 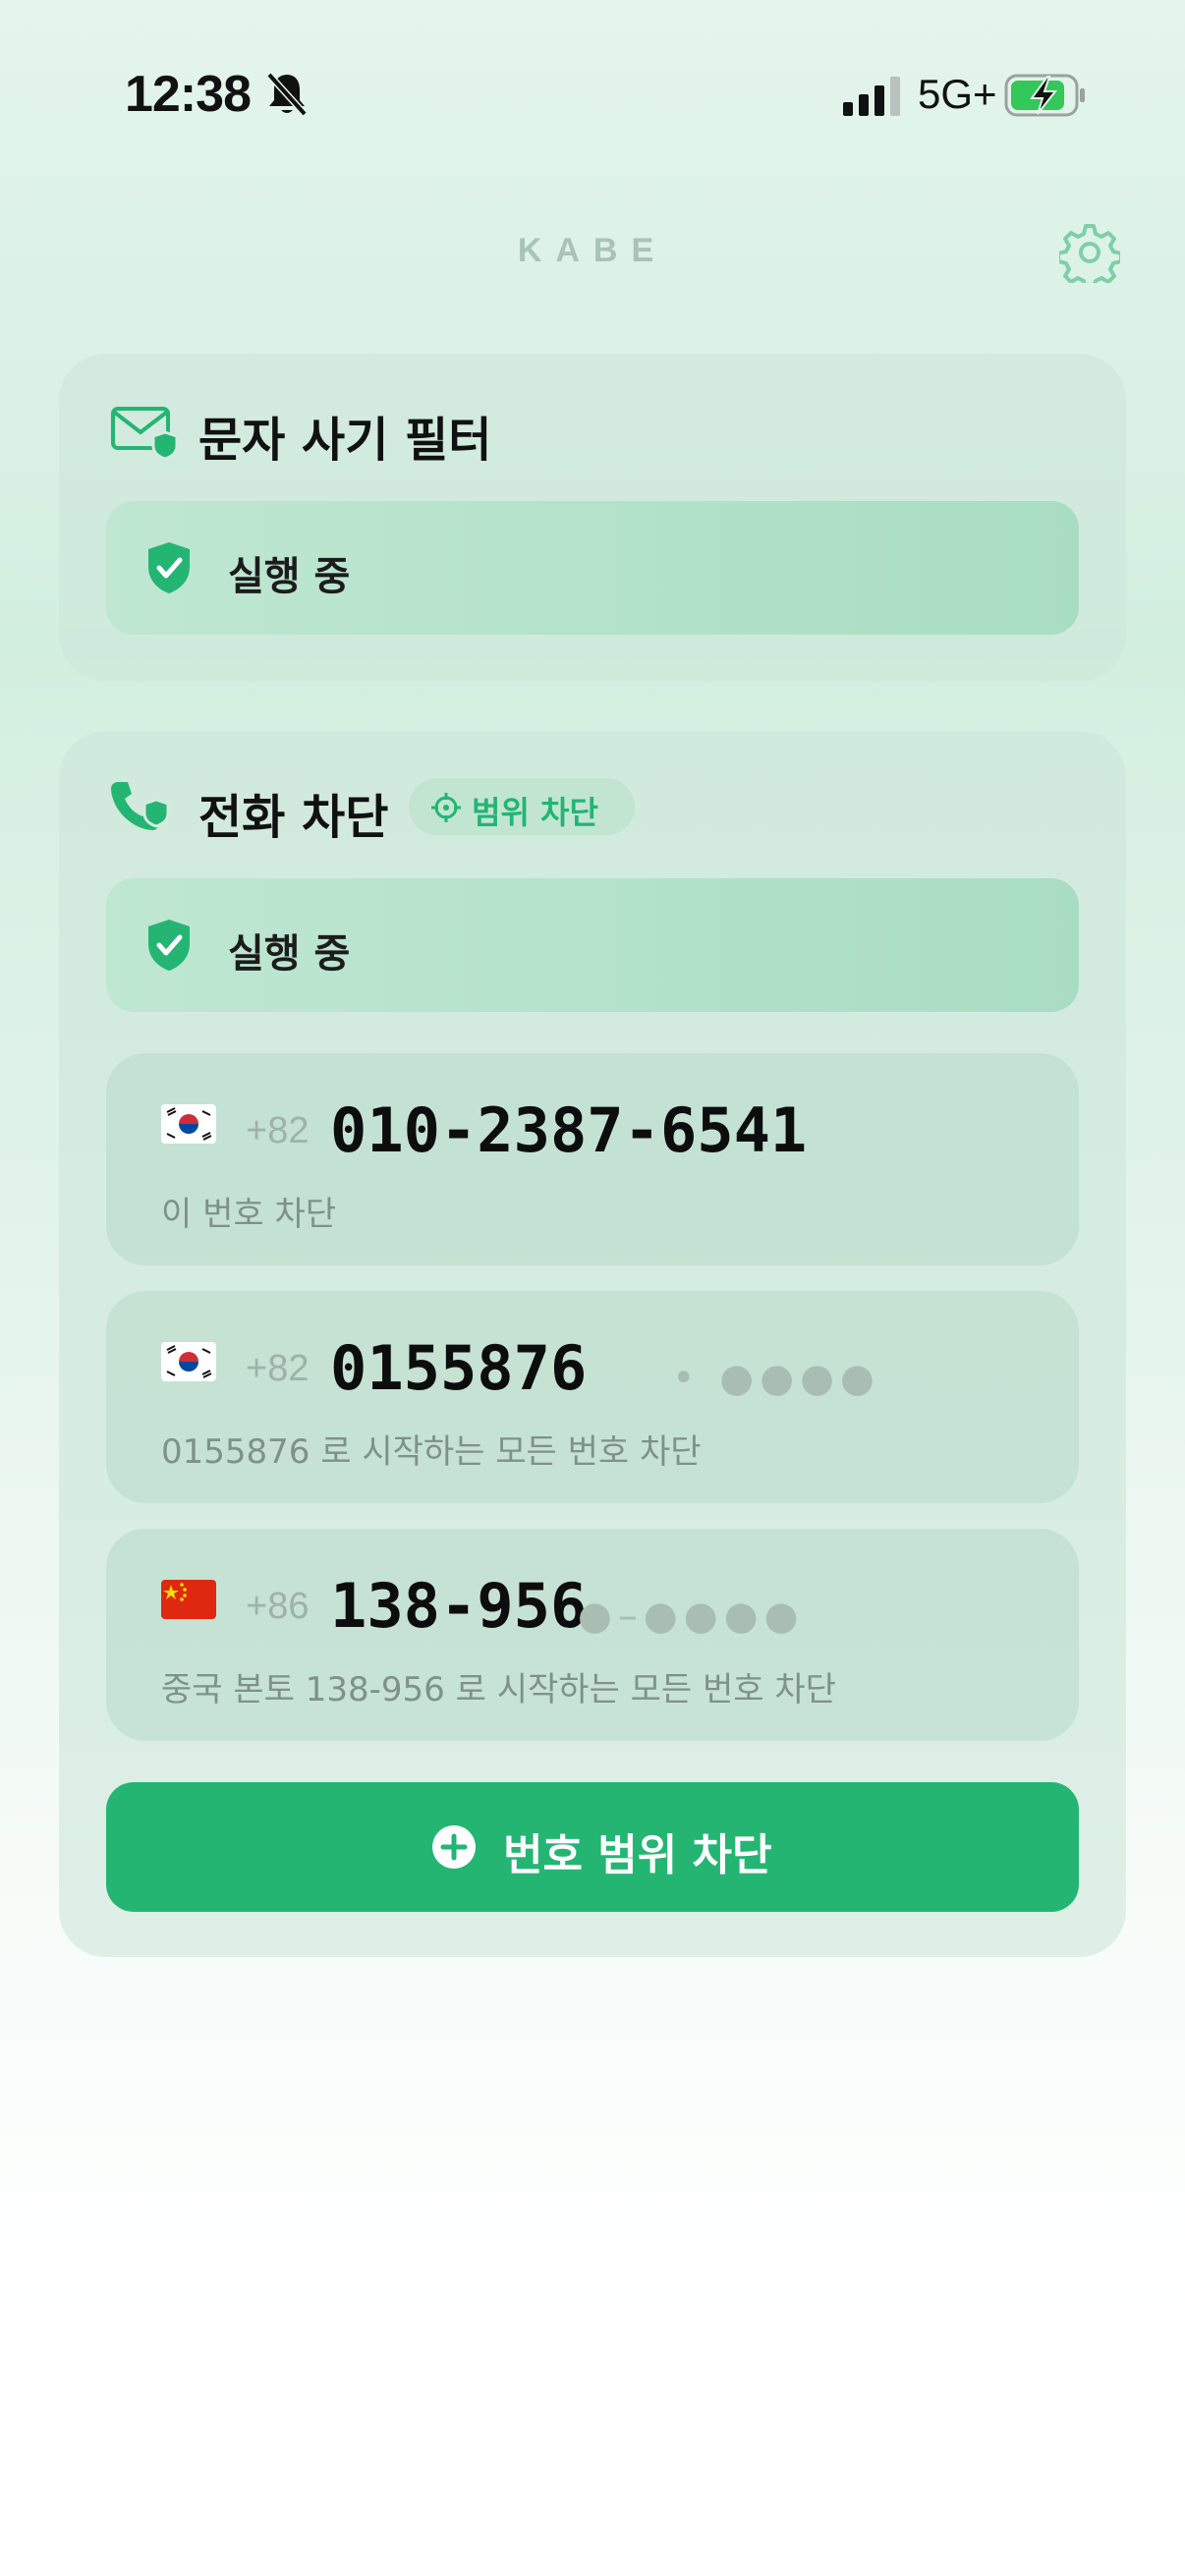 I want to click on mail-shield-icon, so click(x=145, y=433).